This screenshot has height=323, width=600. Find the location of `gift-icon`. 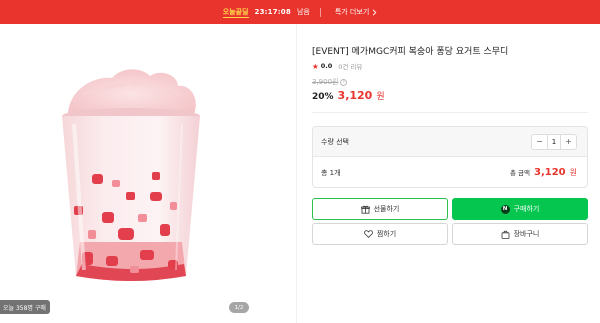

gift-icon is located at coordinates (365, 209).